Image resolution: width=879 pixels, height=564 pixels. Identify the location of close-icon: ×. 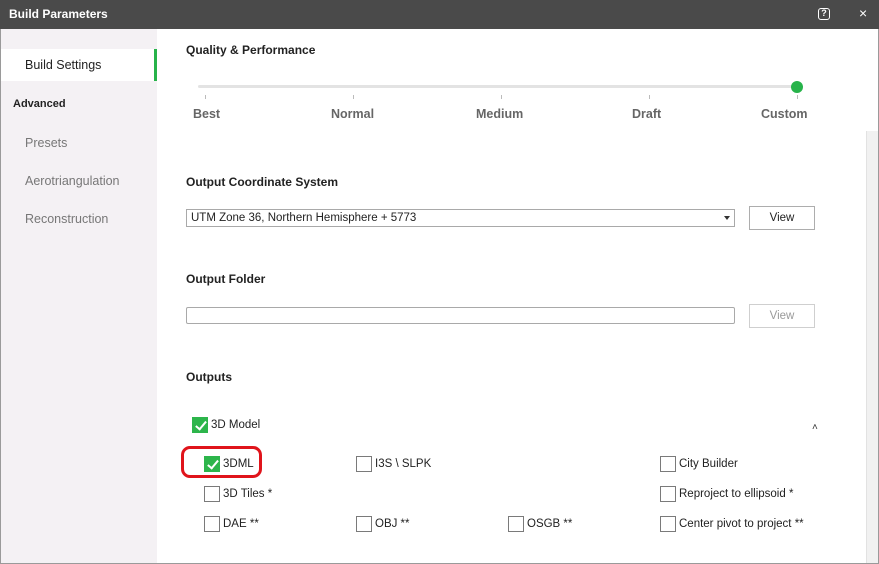
(863, 13).